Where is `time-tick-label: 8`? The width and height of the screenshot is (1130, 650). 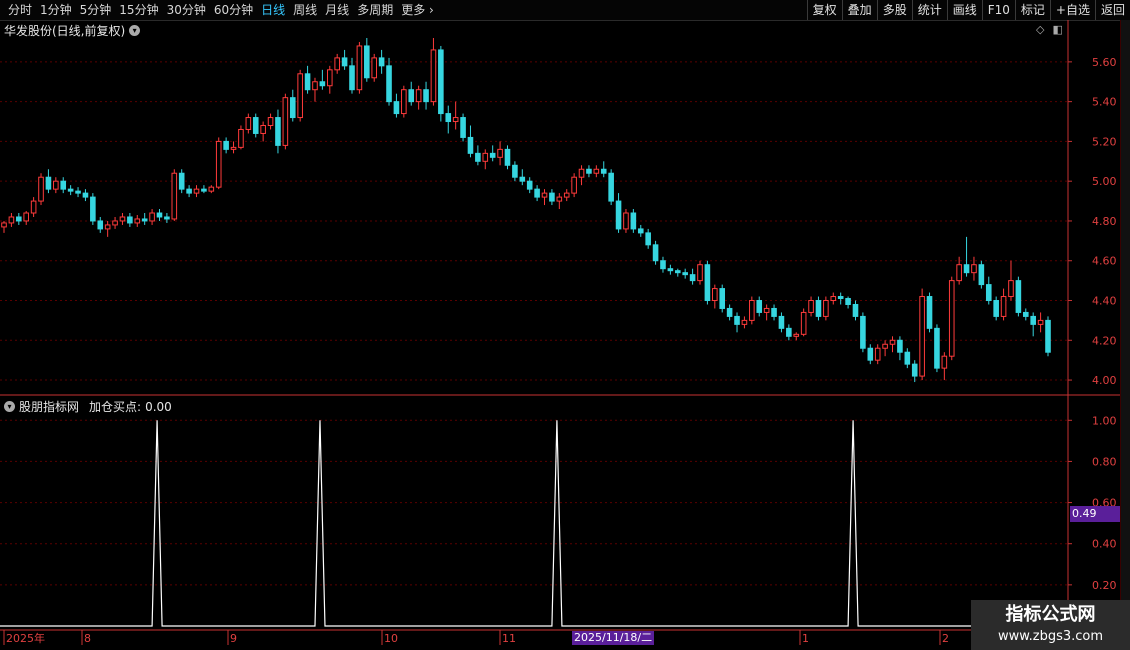
time-tick-label: 8 is located at coordinates (87, 638).